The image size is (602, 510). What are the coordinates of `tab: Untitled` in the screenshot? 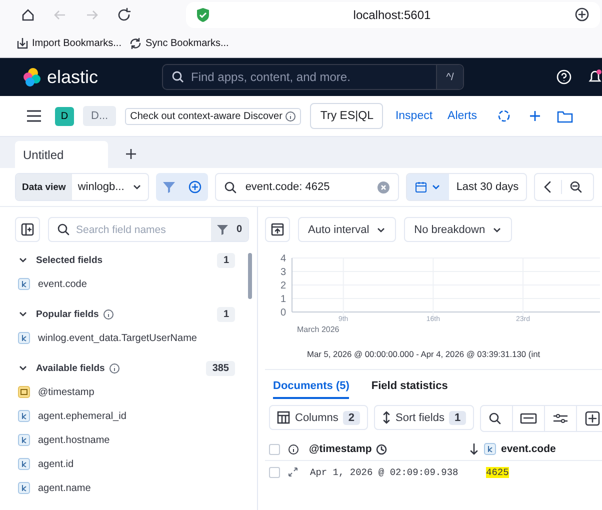 It's located at (61, 154).